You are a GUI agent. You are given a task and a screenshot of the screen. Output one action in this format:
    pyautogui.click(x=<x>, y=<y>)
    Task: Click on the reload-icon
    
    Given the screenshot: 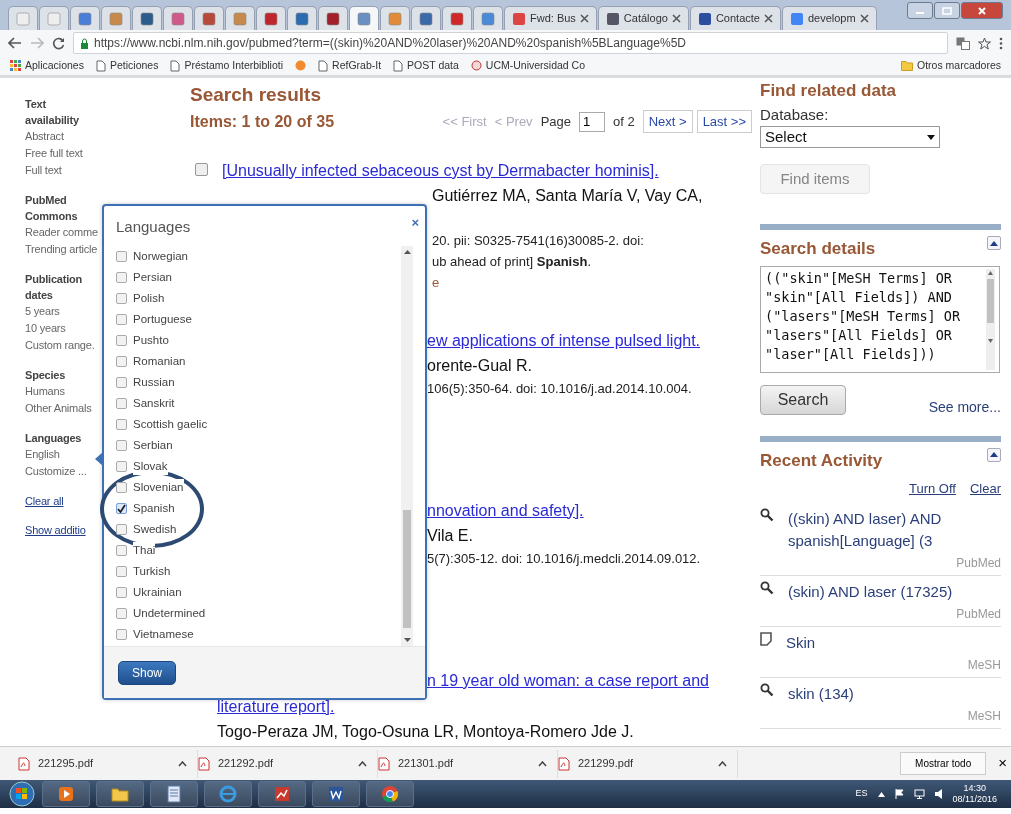 What is the action you would take?
    pyautogui.click(x=58, y=43)
    